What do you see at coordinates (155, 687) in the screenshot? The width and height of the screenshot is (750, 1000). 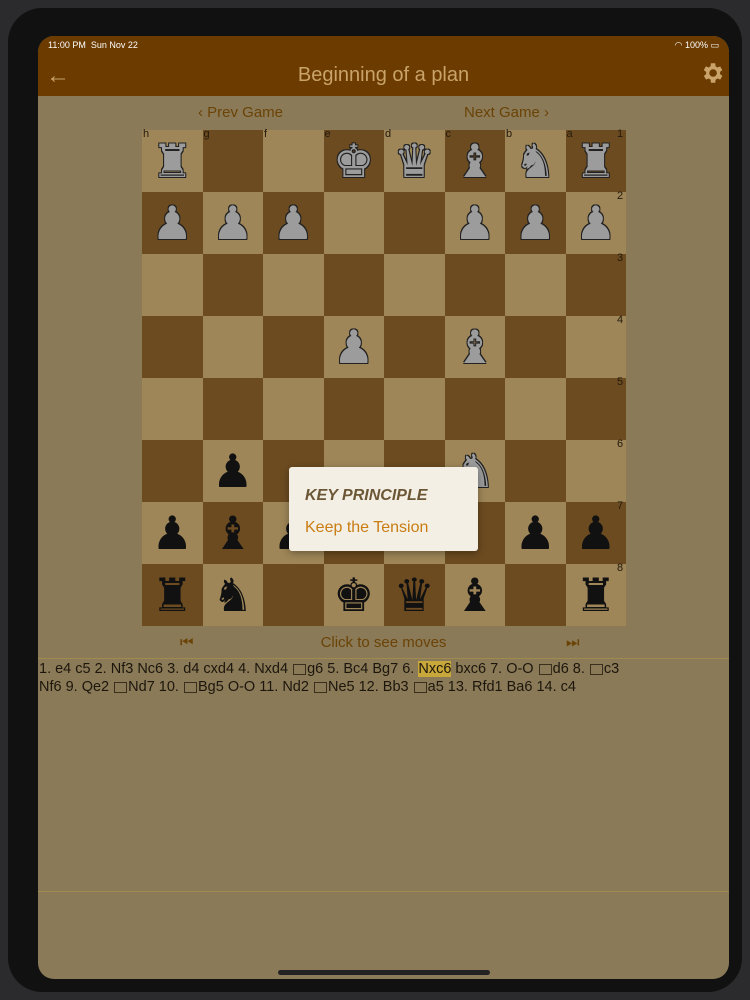 I see `move-text: Nd7 10.` at bounding box center [155, 687].